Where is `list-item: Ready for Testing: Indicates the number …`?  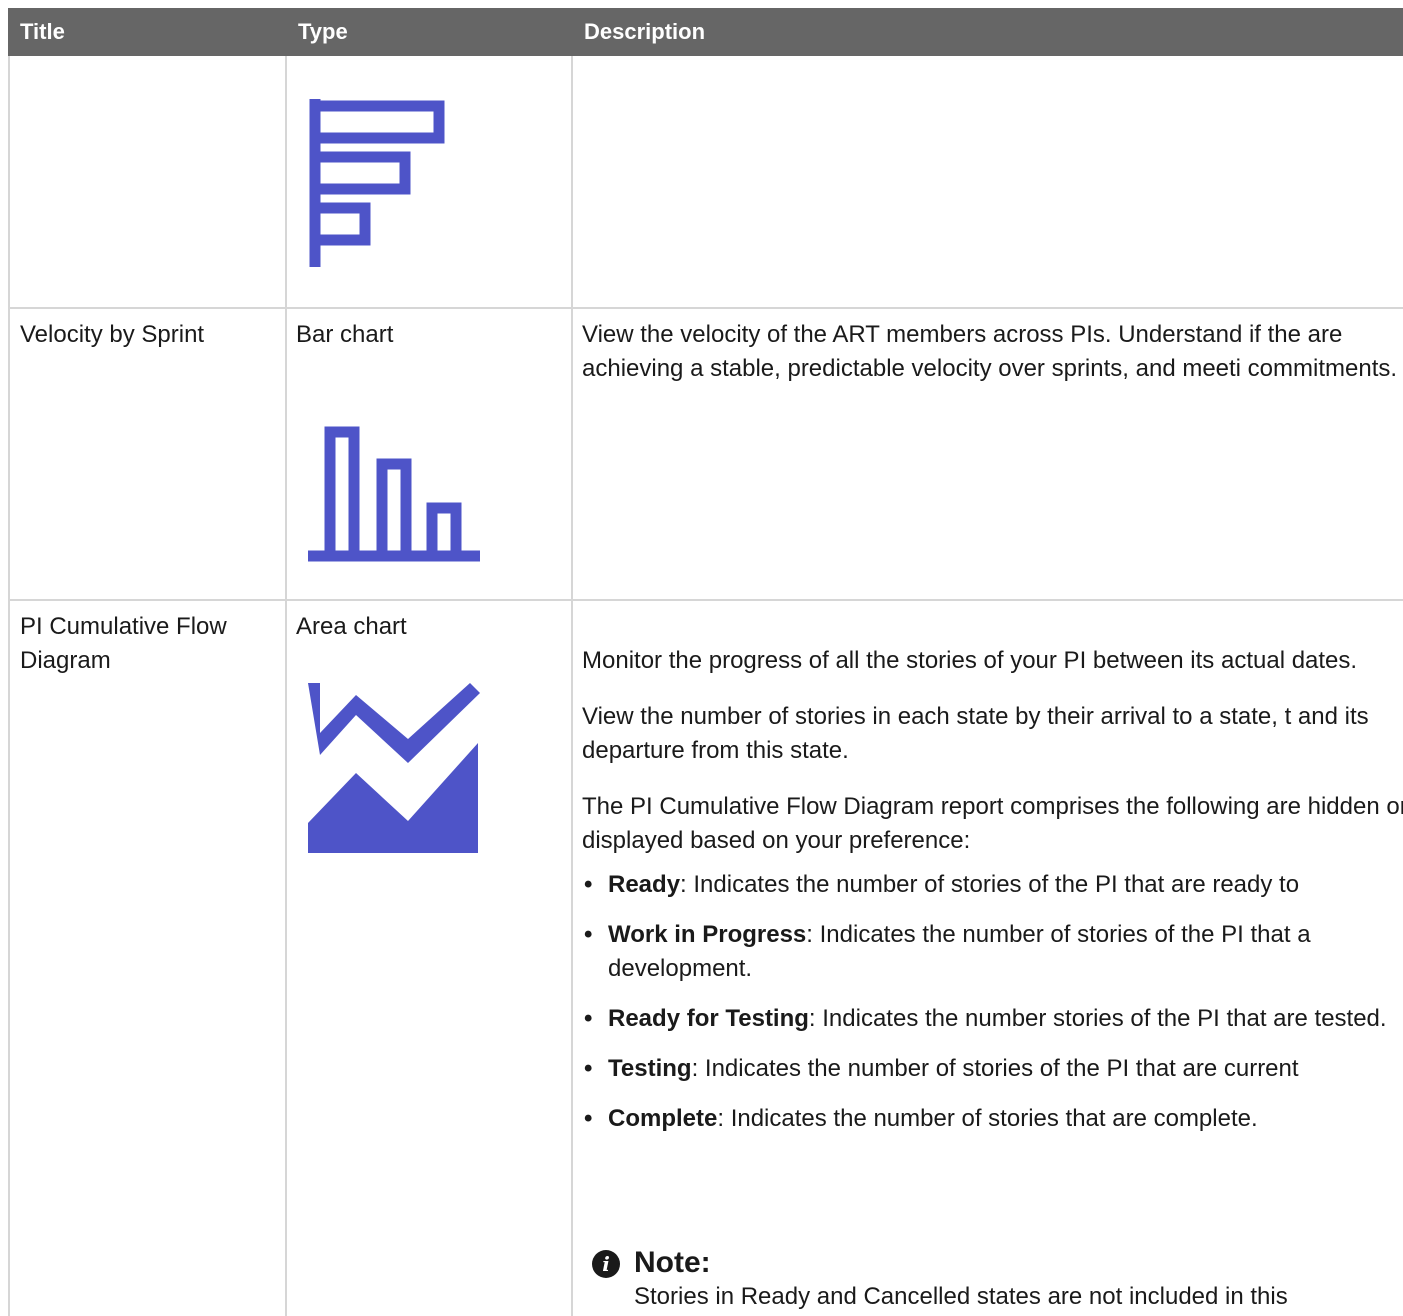
list-item: Ready for Testing: Indicates the number … is located at coordinates (992, 1019).